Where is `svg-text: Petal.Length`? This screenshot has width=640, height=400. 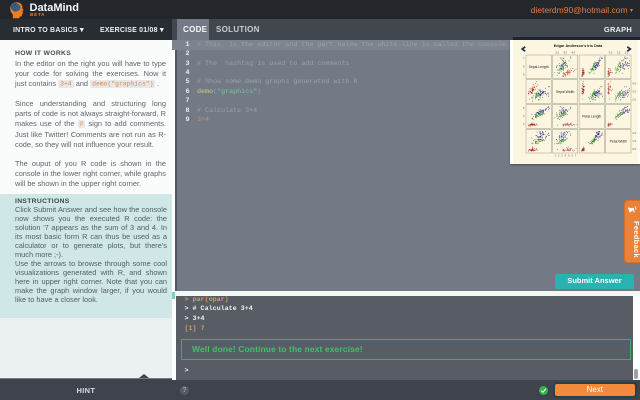
svg-text: Petal.Length is located at coordinates (591, 117).